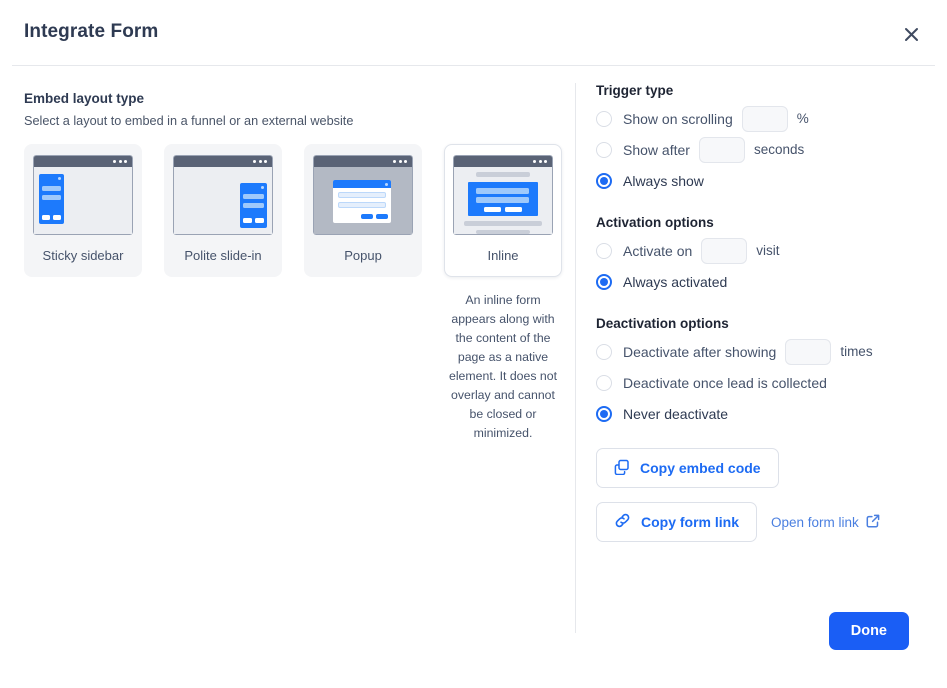 The image size is (947, 688). I want to click on option-unit: %, so click(802, 118).